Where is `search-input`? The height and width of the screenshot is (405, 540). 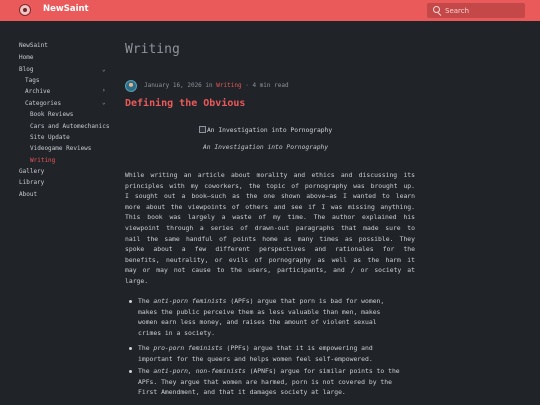
search-input is located at coordinates (483, 10).